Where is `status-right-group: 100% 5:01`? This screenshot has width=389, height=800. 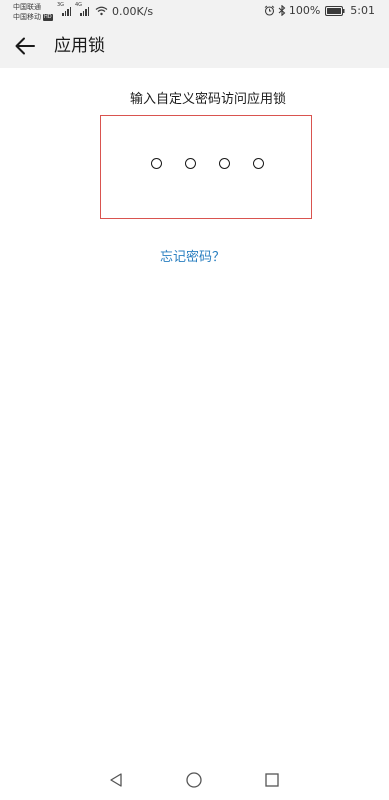 status-right-group: 100% 5:01 is located at coordinates (319, 10).